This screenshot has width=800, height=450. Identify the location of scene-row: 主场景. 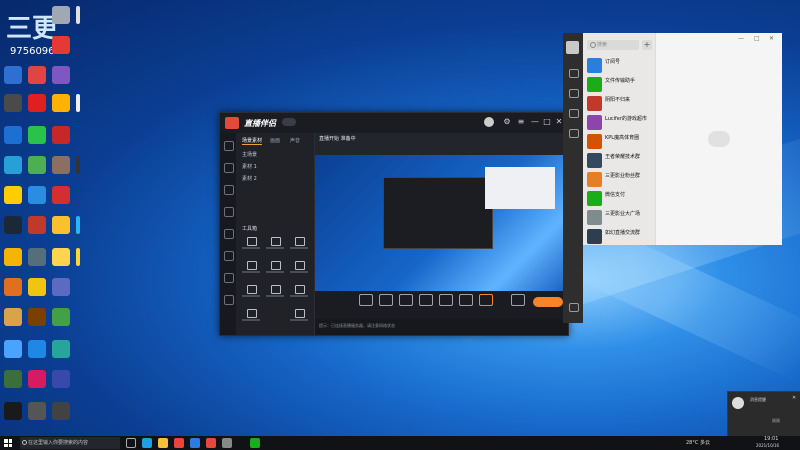
(249, 154).